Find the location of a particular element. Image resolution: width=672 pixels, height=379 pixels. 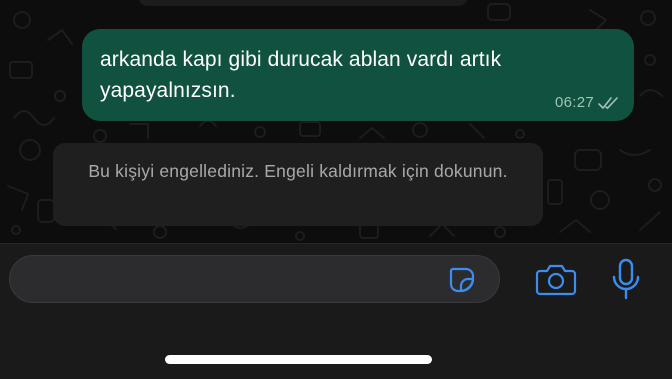

camera-button is located at coordinates (556, 280).